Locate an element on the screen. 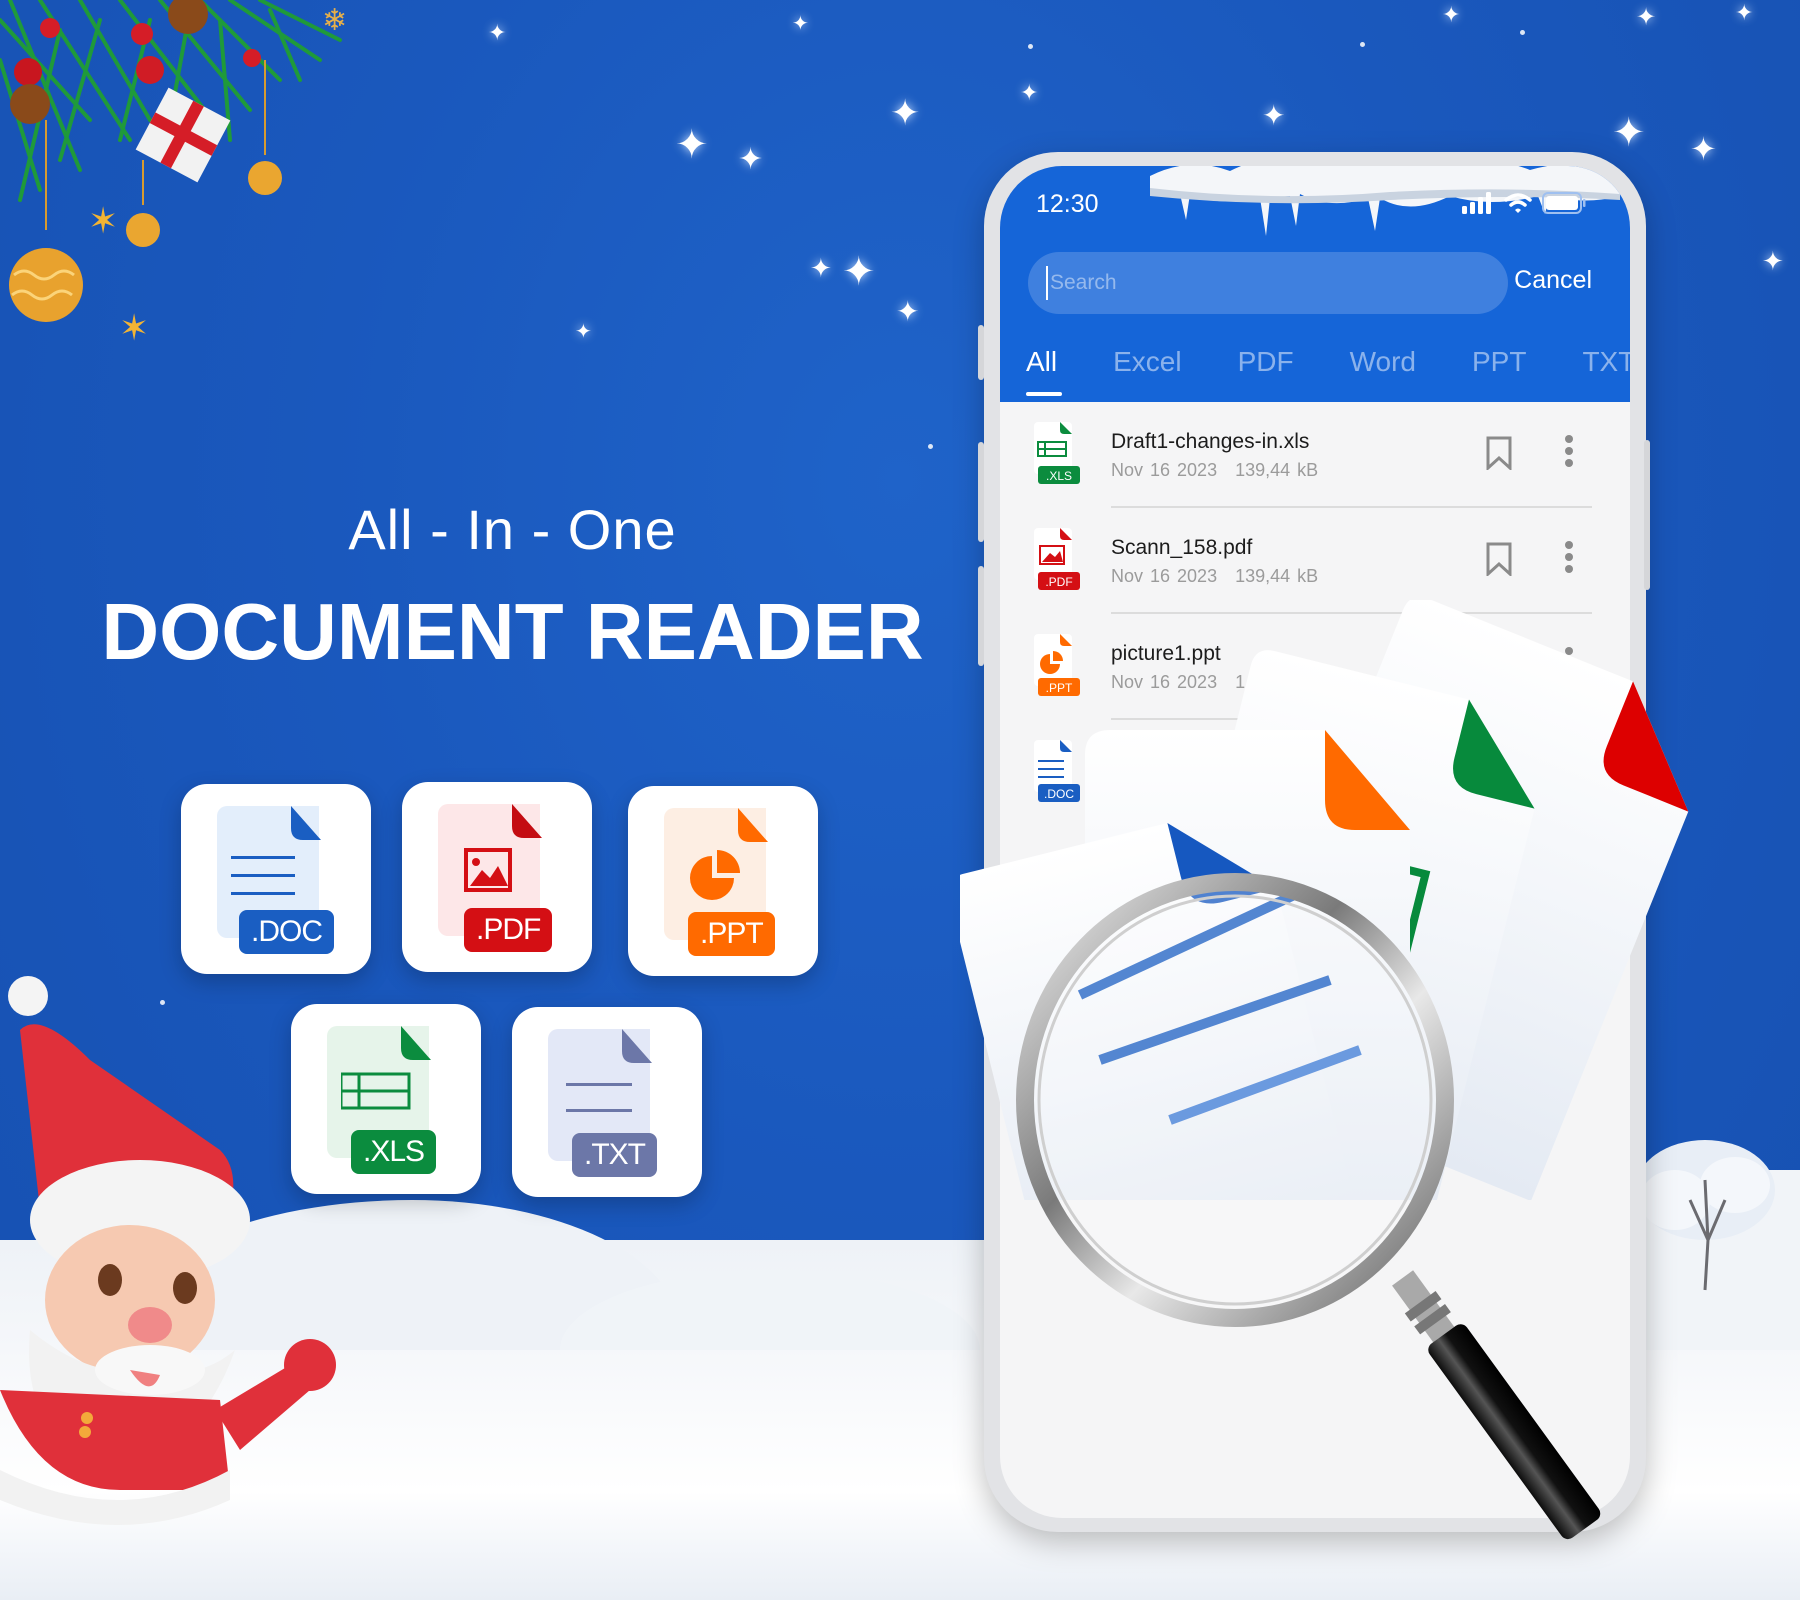 The image size is (1800, 1600). format-badge: .DOC is located at coordinates (286, 932).